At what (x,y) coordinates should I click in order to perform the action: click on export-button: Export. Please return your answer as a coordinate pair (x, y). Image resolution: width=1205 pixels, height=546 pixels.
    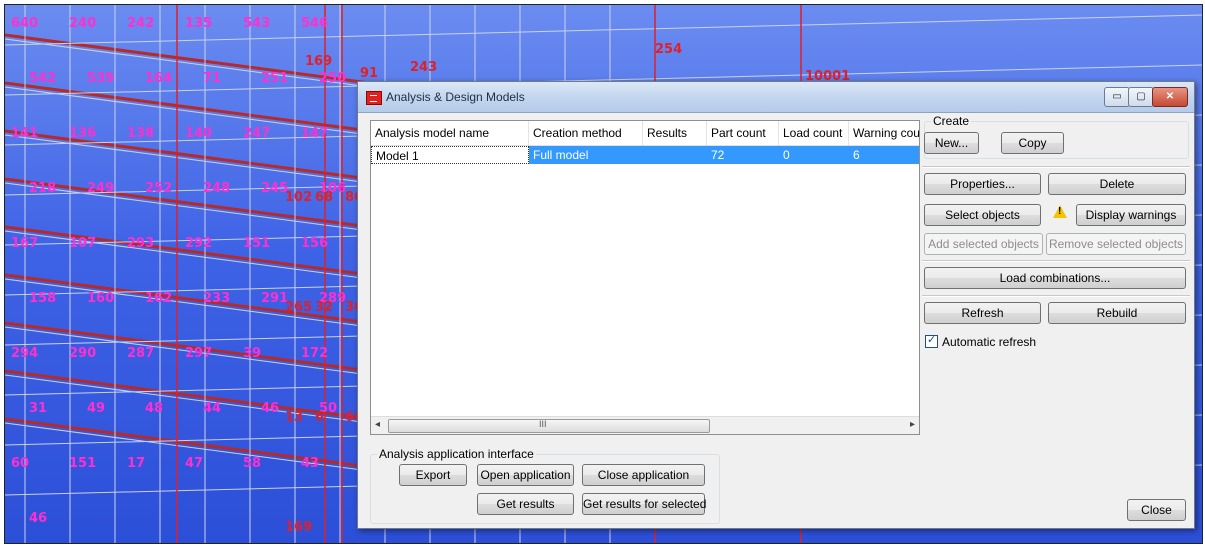
    Looking at the image, I should click on (433, 475).